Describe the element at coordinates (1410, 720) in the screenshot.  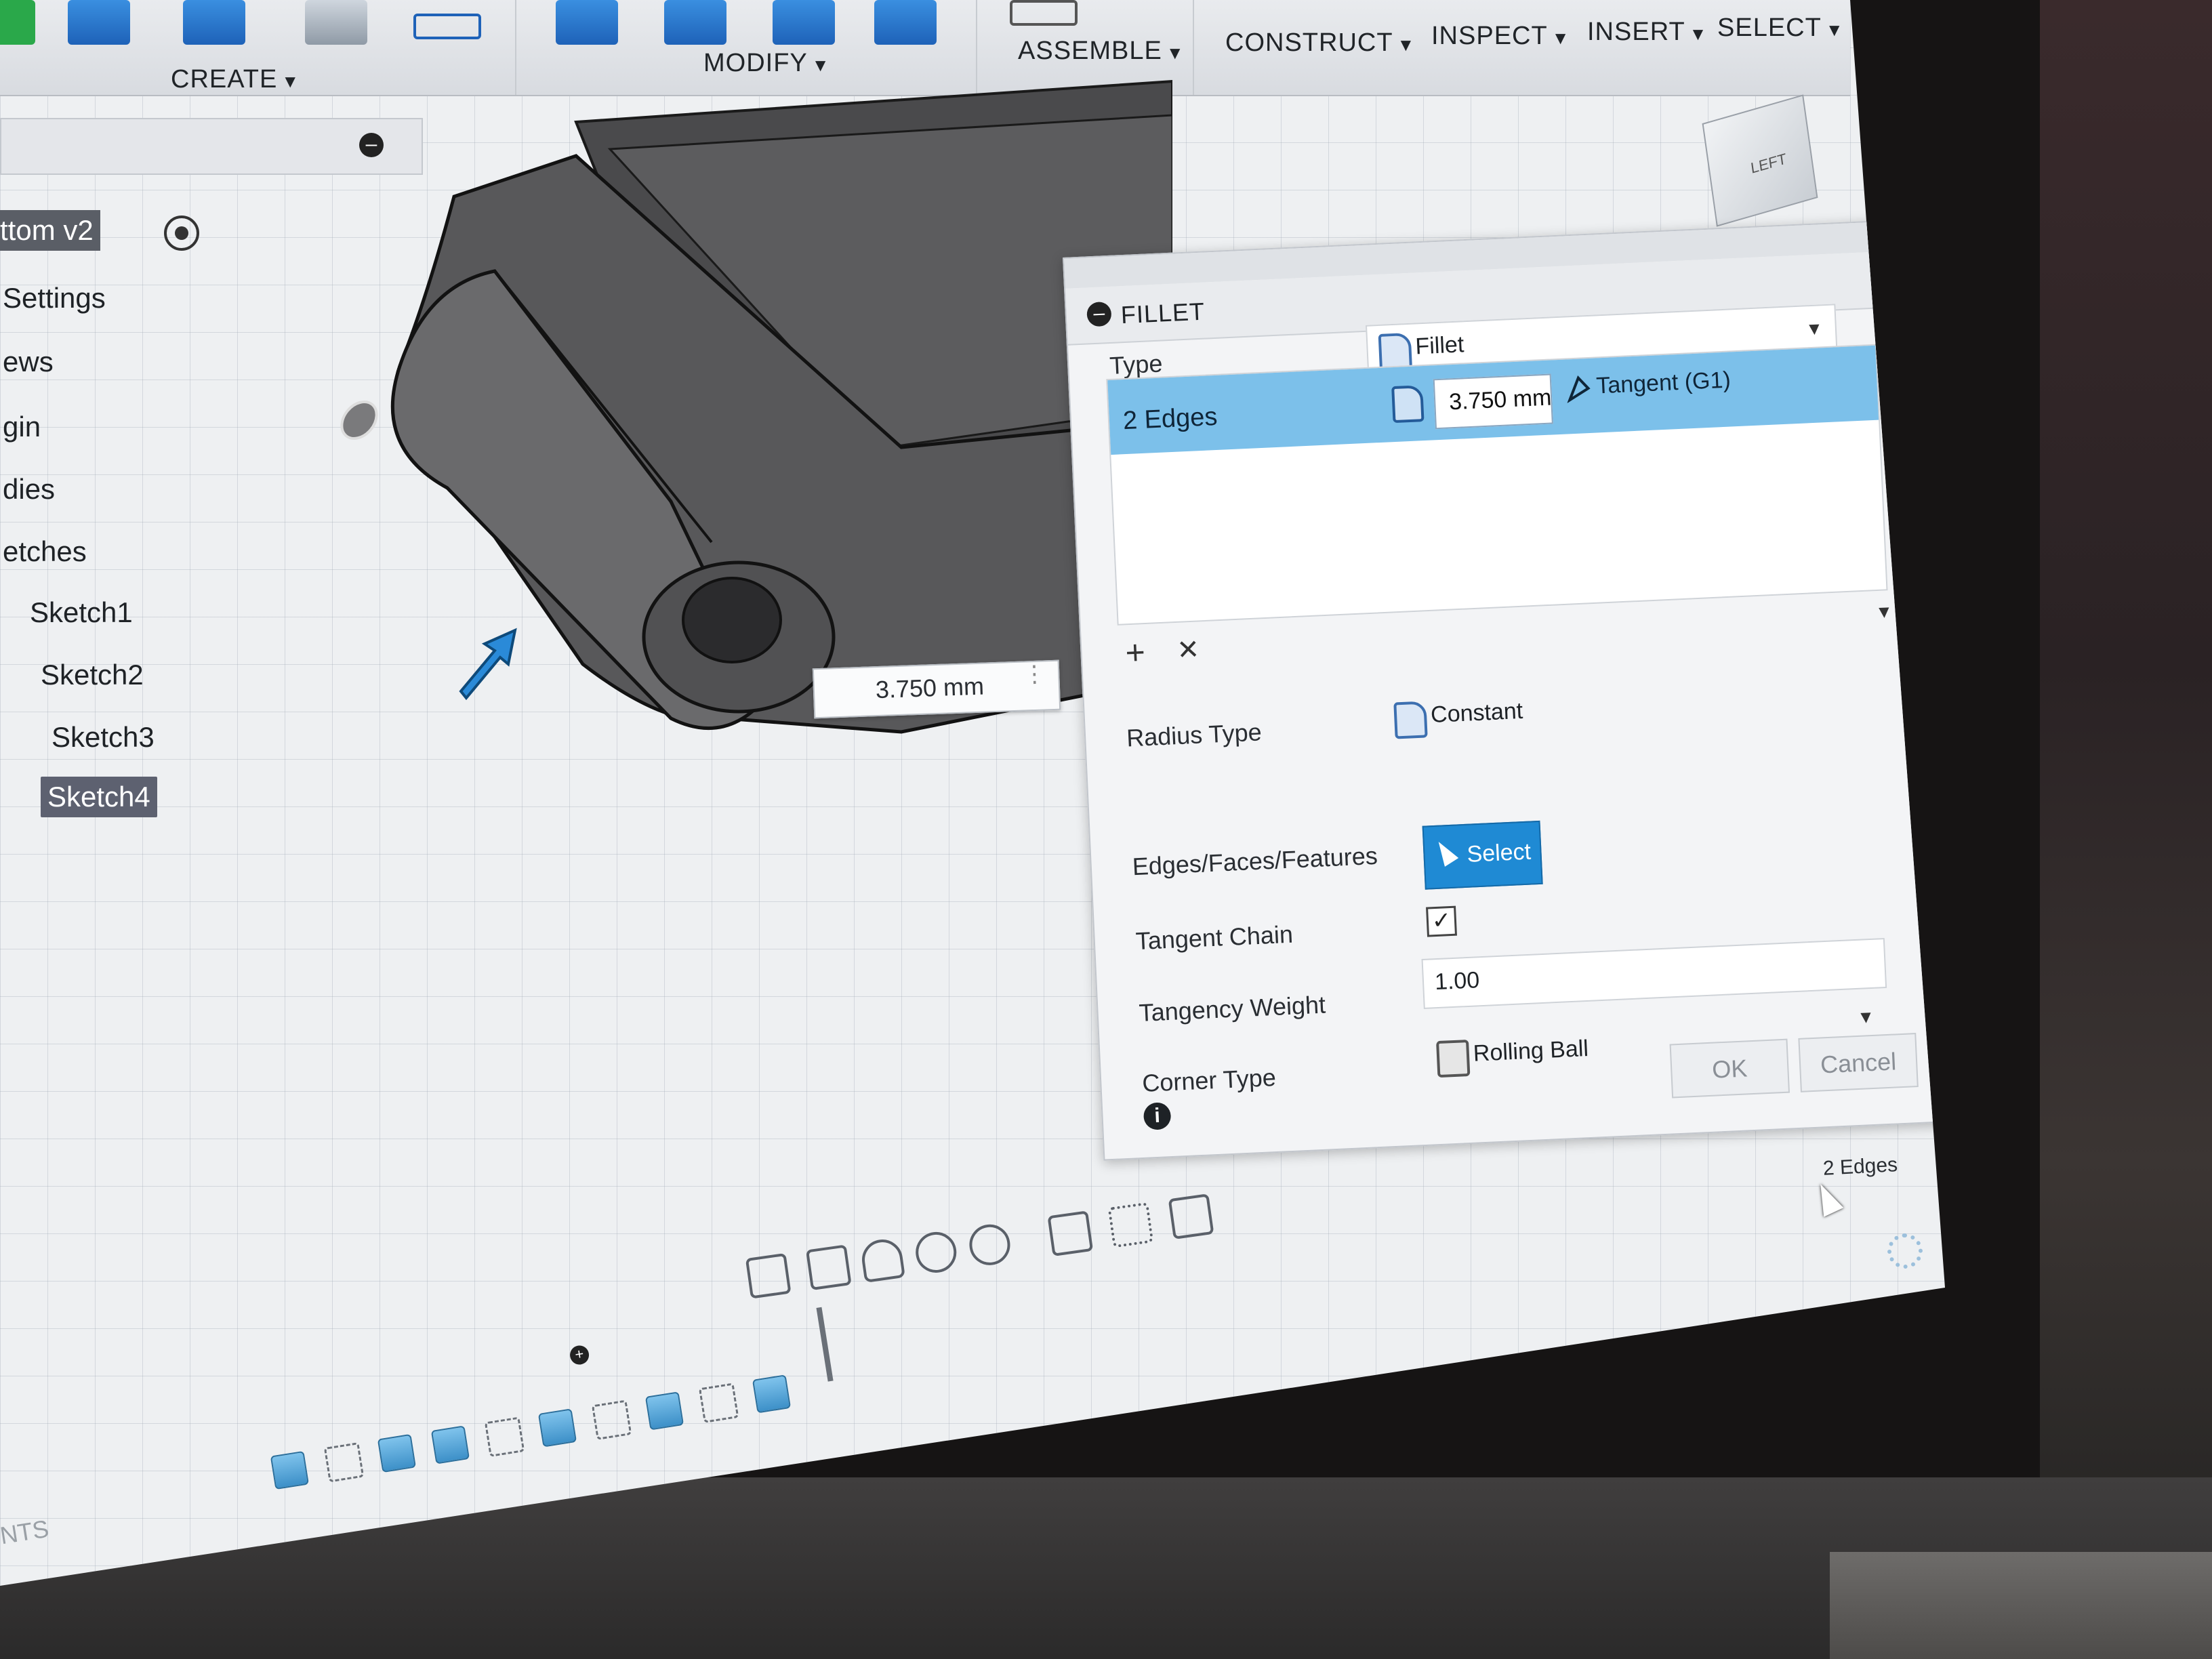
I see `constant-radius-icon` at that location.